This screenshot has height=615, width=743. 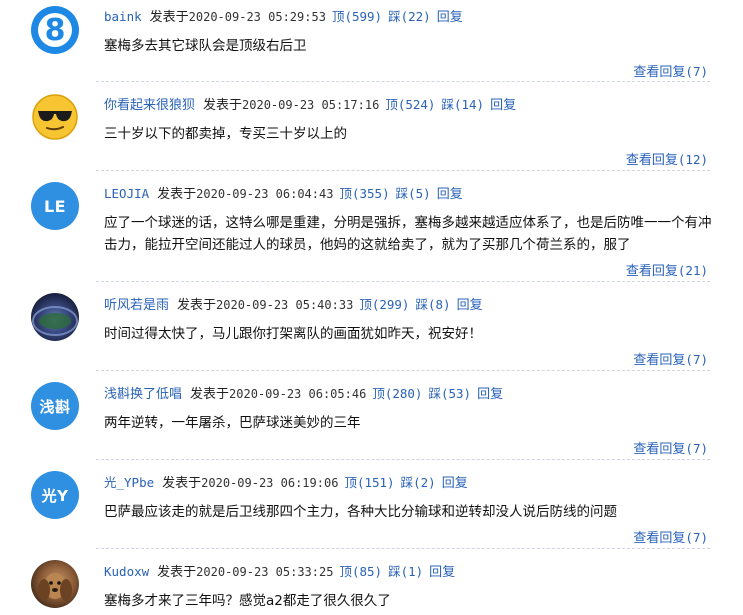 I want to click on comment-meta: 光_YPbe 发表于2020-09-23 06:19:06 顶(151) 踩(2) 回复, so click(x=286, y=483).